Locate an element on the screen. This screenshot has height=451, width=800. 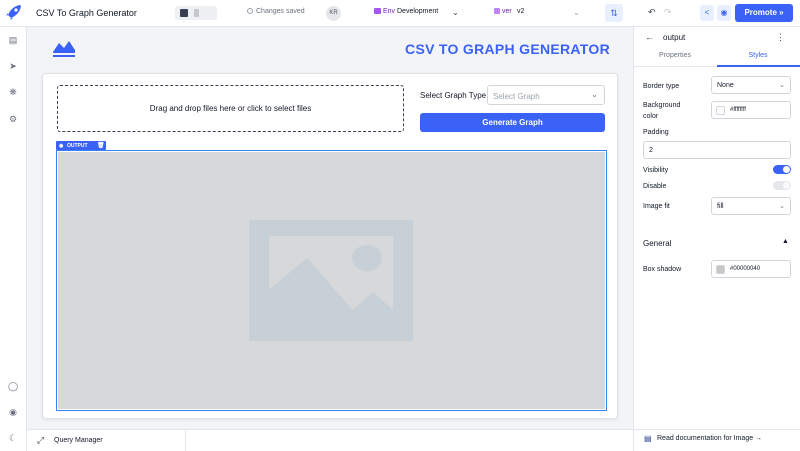
sync-button: ⇅ is located at coordinates (614, 13).